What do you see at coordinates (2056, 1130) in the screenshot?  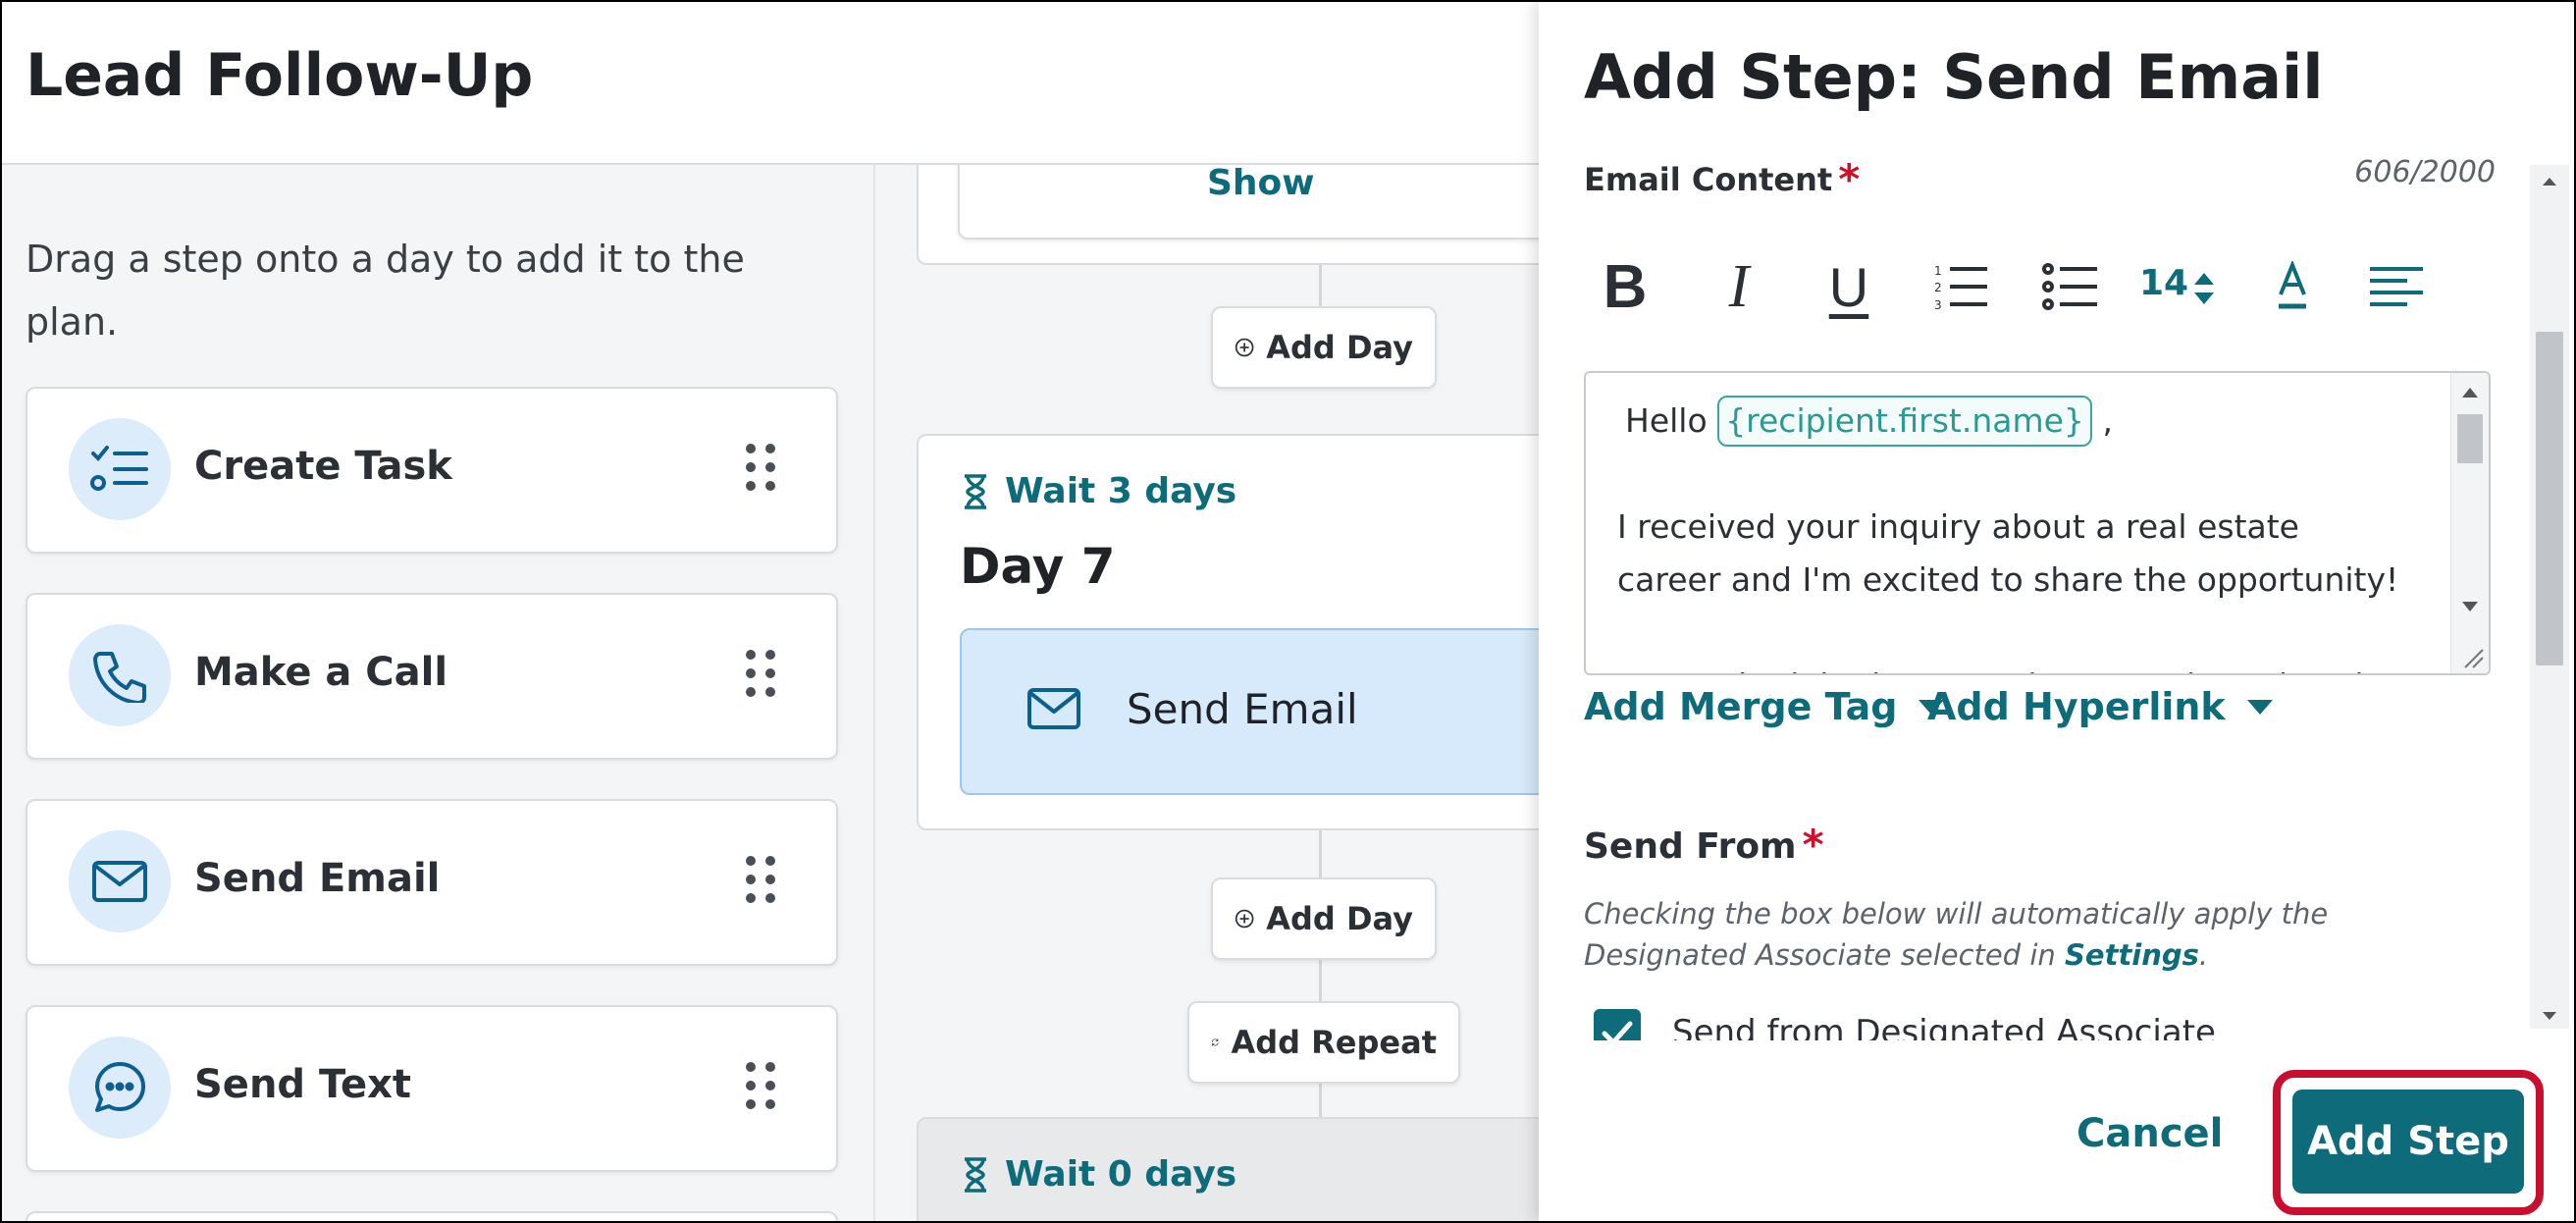 I see `drawer-footer: Cancel Add Step` at bounding box center [2056, 1130].